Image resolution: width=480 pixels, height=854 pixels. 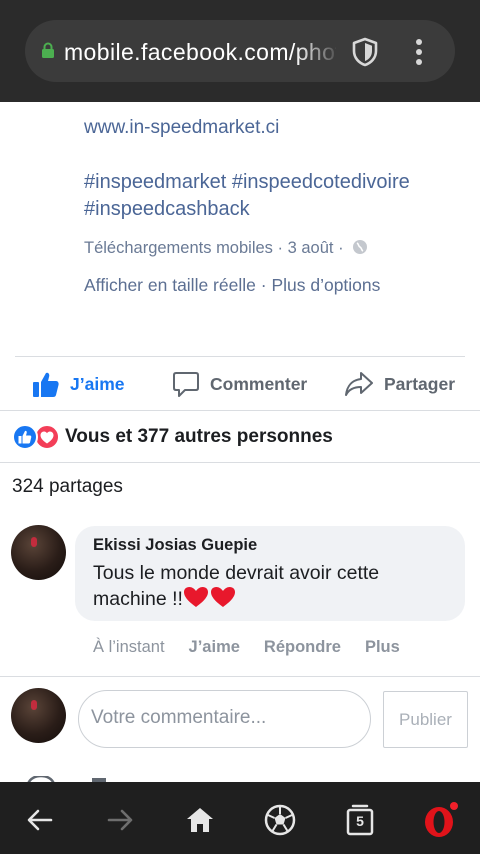 I want to click on tab-count: 5, so click(x=360, y=821).